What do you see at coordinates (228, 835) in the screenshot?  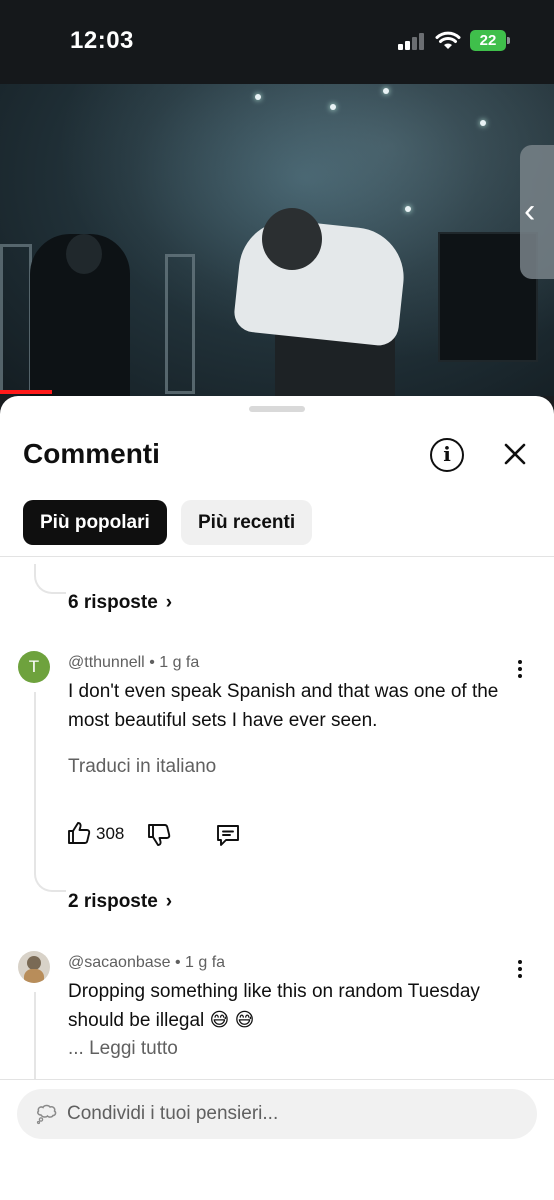 I see `reply-icon` at bounding box center [228, 835].